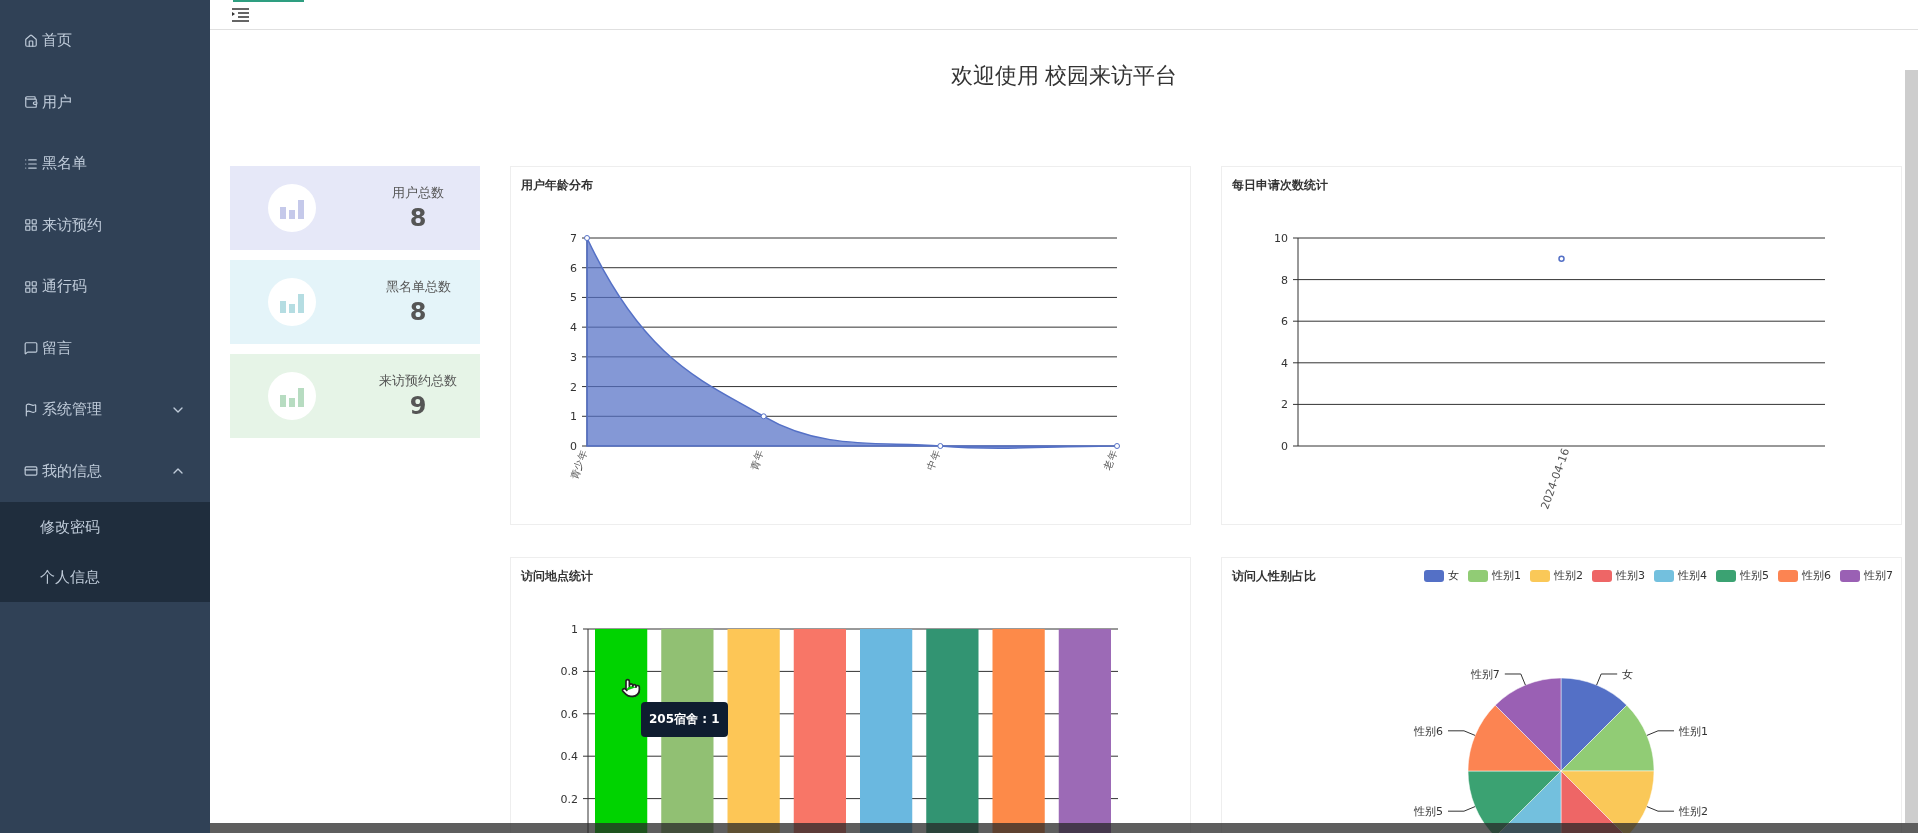  I want to click on axis-label: 0.6, so click(569, 714).